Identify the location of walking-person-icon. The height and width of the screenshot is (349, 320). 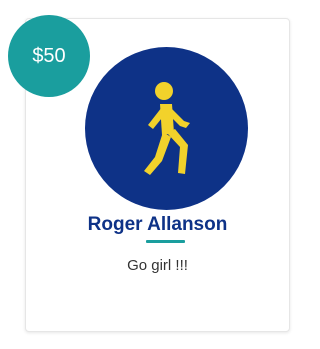
(167, 129).